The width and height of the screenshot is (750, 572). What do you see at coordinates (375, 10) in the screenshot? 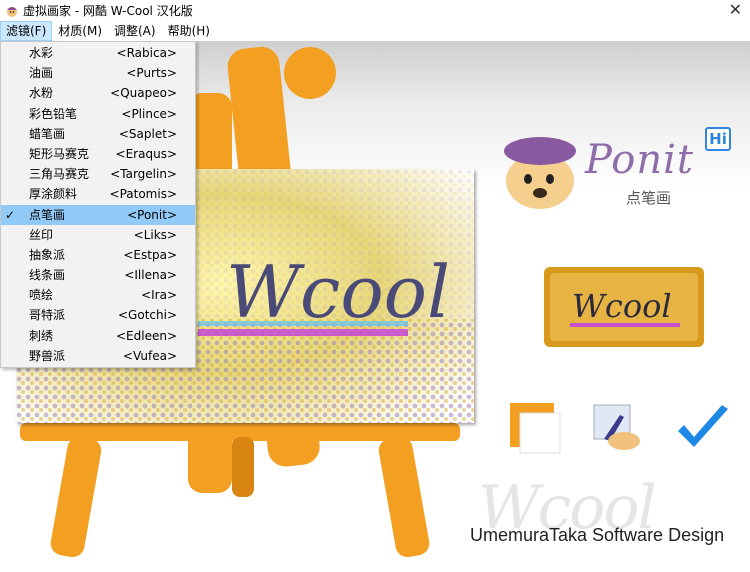
I see `title-bar: 虚拟画家 - 网酷 W-Cool 汉化版 ✕` at bounding box center [375, 10].